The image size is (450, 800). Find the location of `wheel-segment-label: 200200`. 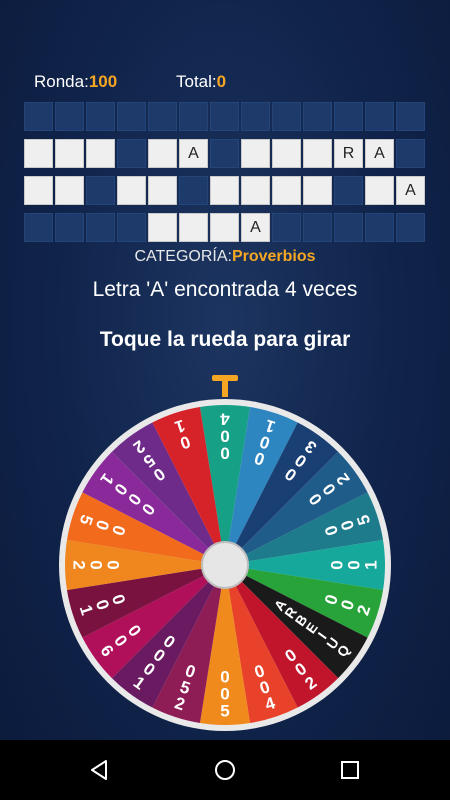

wheel-segment-label: 200200 is located at coordinates (96, 564).